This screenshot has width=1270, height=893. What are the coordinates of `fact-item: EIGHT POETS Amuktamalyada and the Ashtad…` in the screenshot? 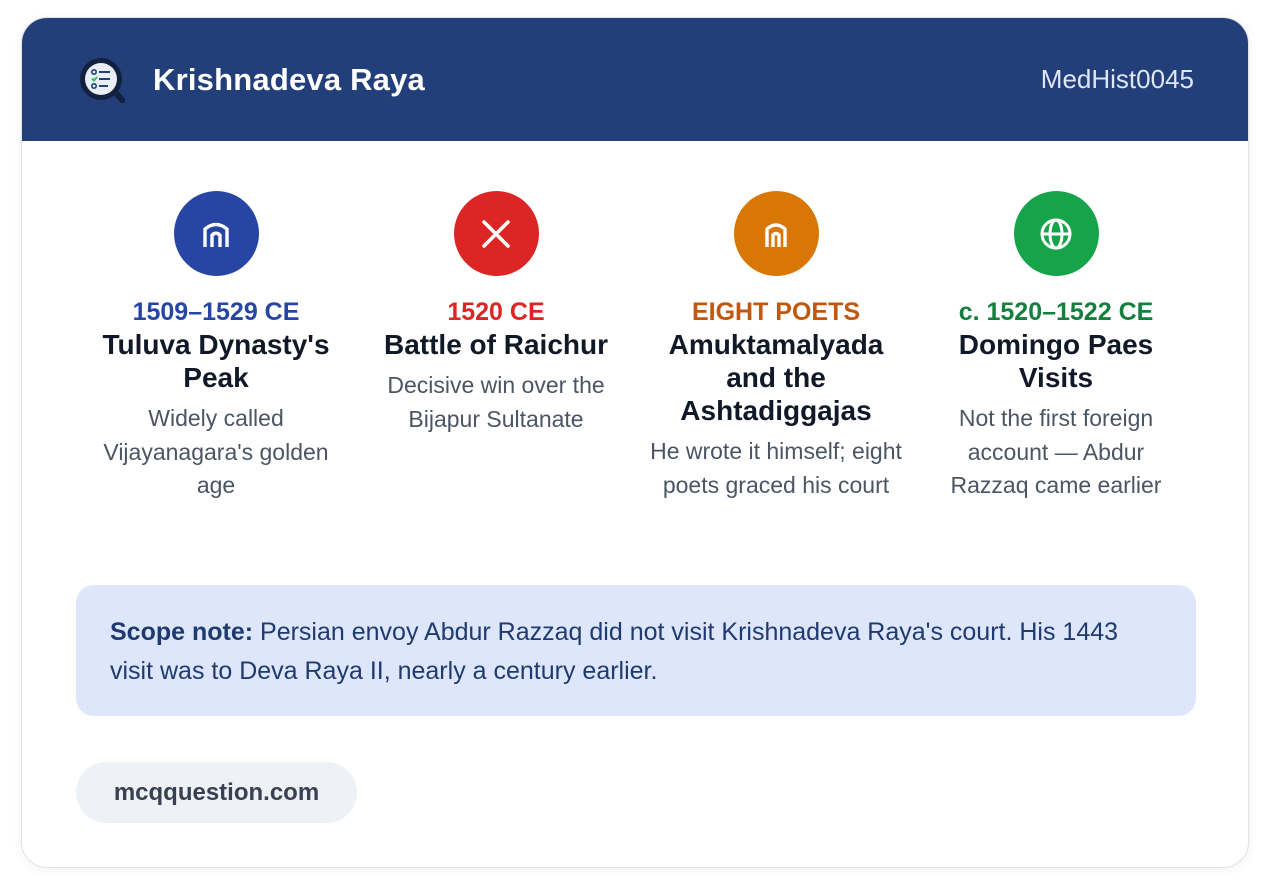 It's located at (776, 347).